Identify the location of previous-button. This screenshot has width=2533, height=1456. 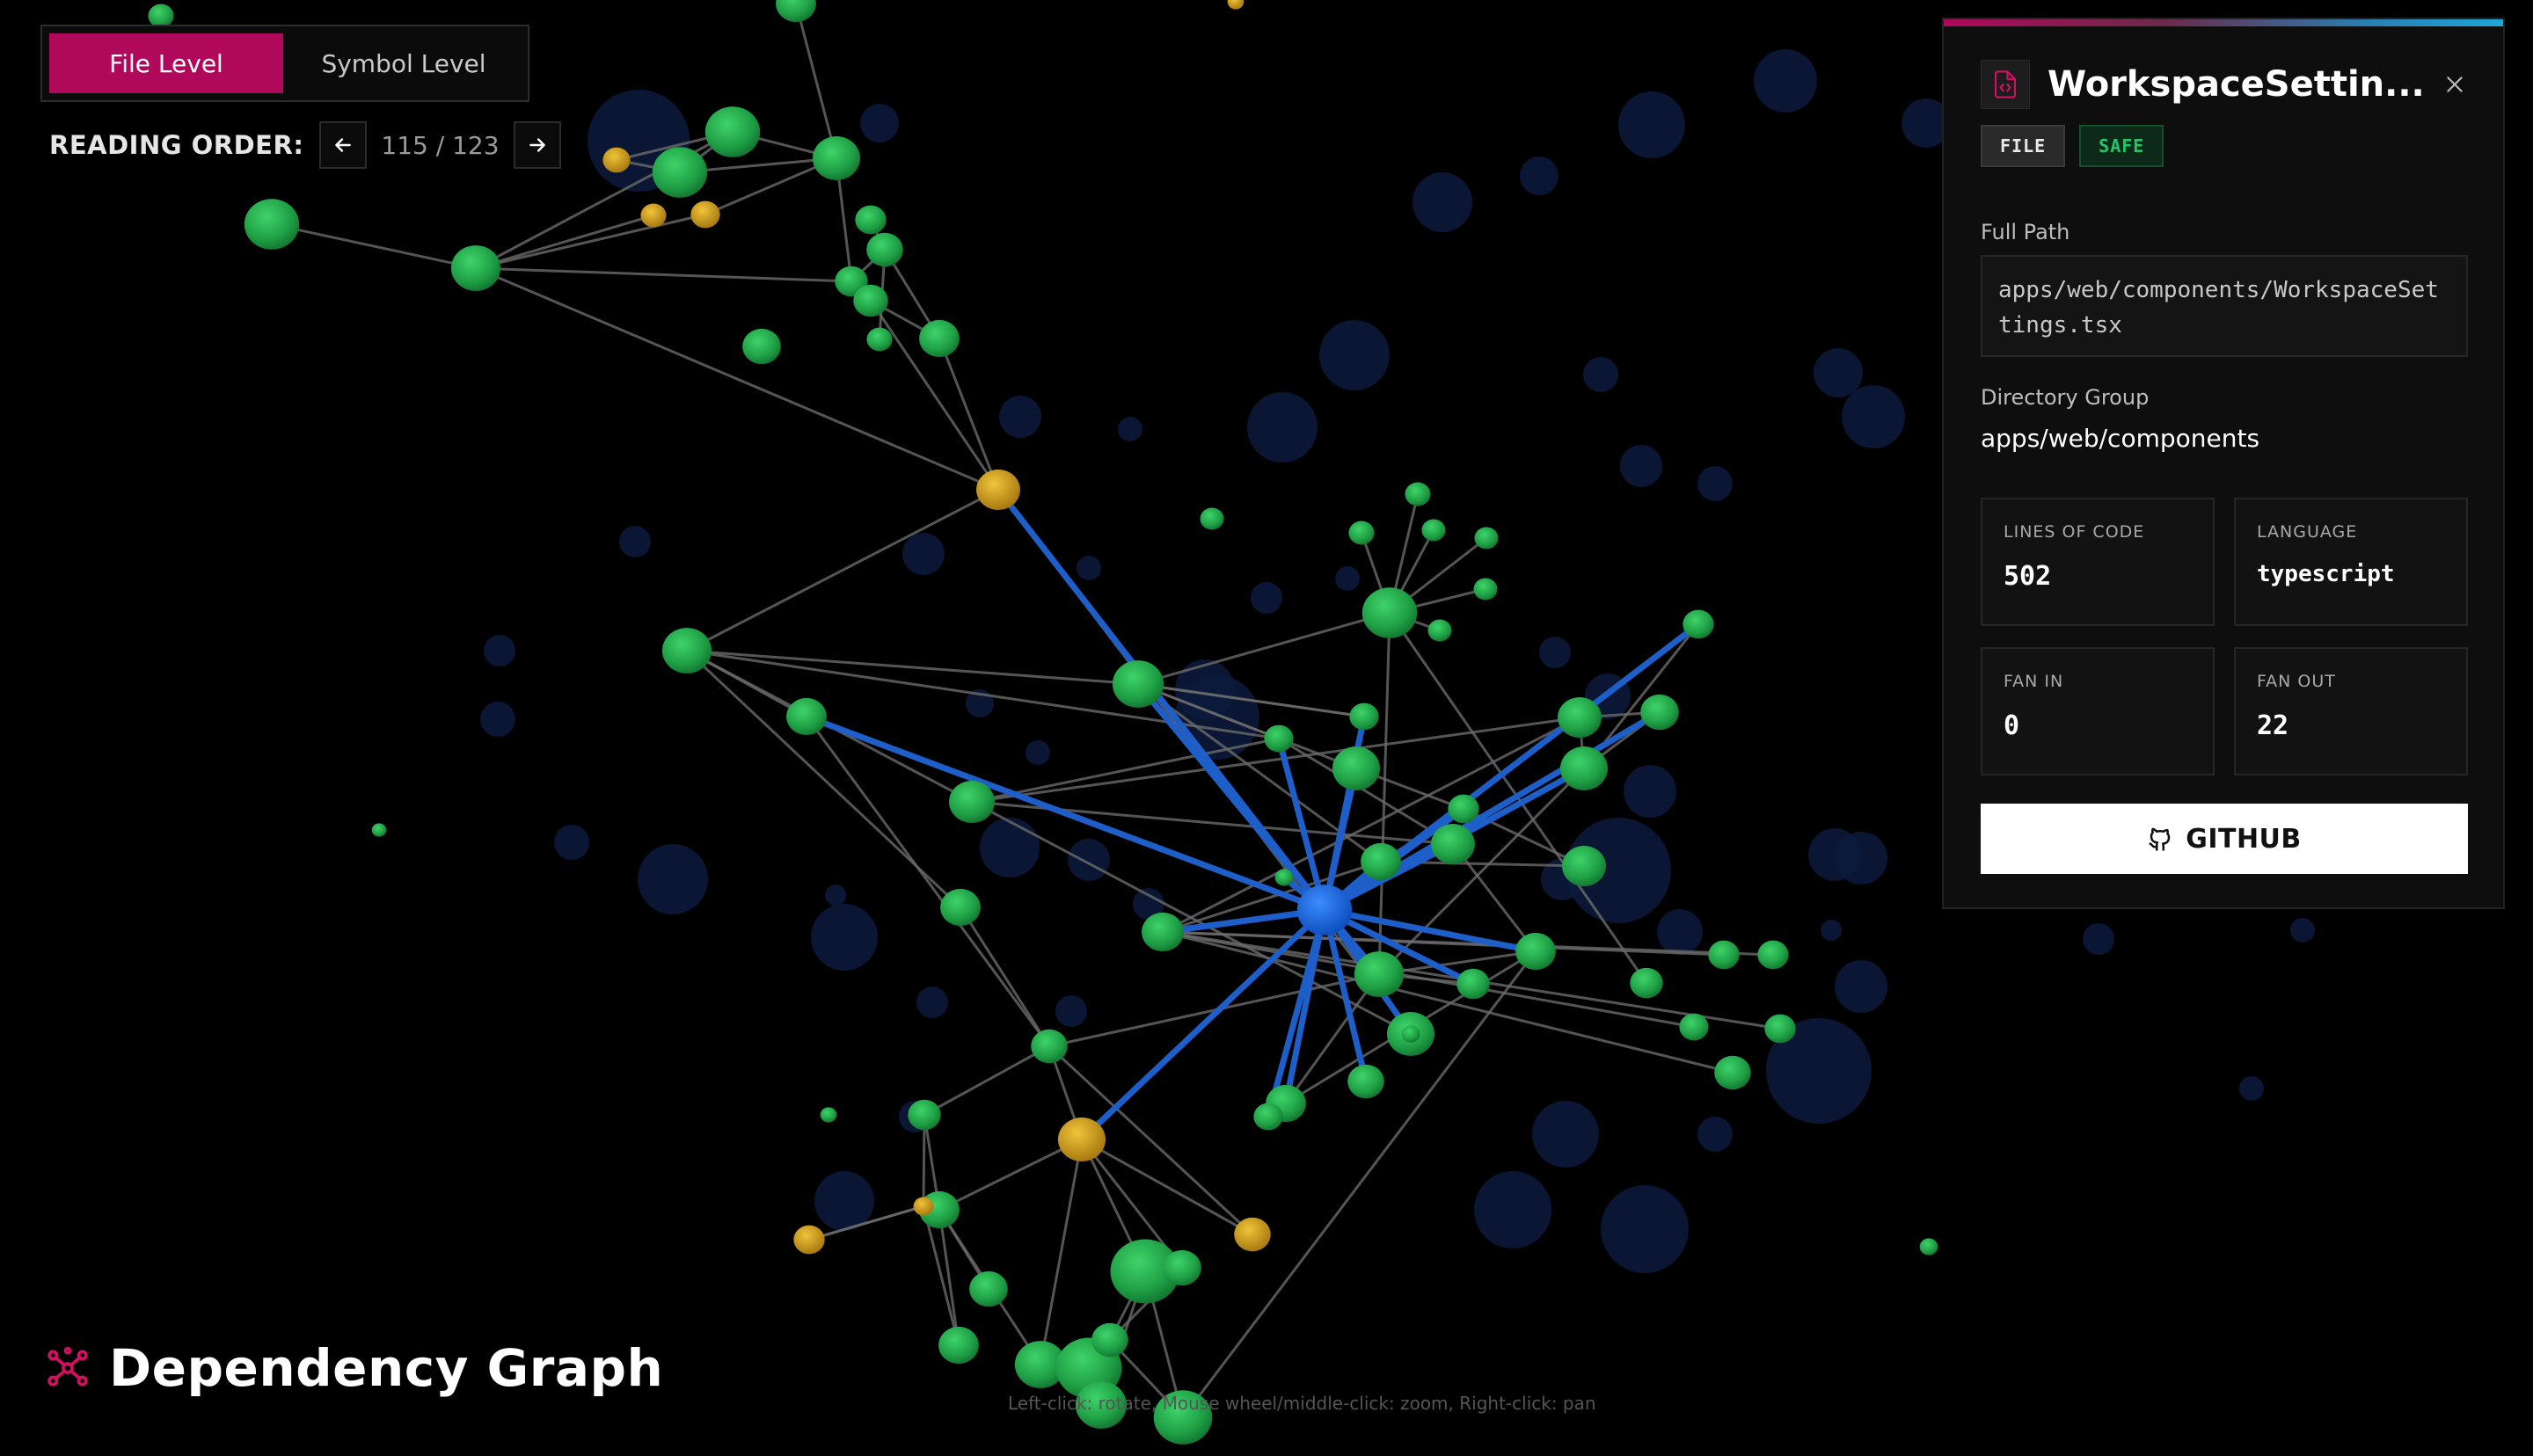
(343, 145).